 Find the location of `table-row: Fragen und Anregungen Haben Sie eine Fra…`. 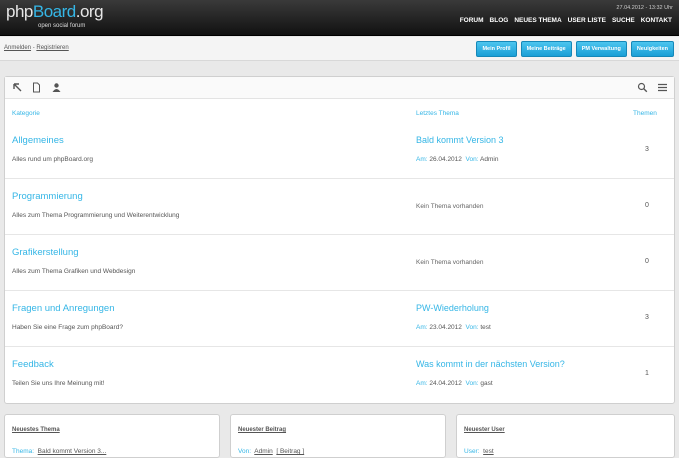

table-row: Fragen und Anregungen Haben Sie eine Fra… is located at coordinates (339, 319).